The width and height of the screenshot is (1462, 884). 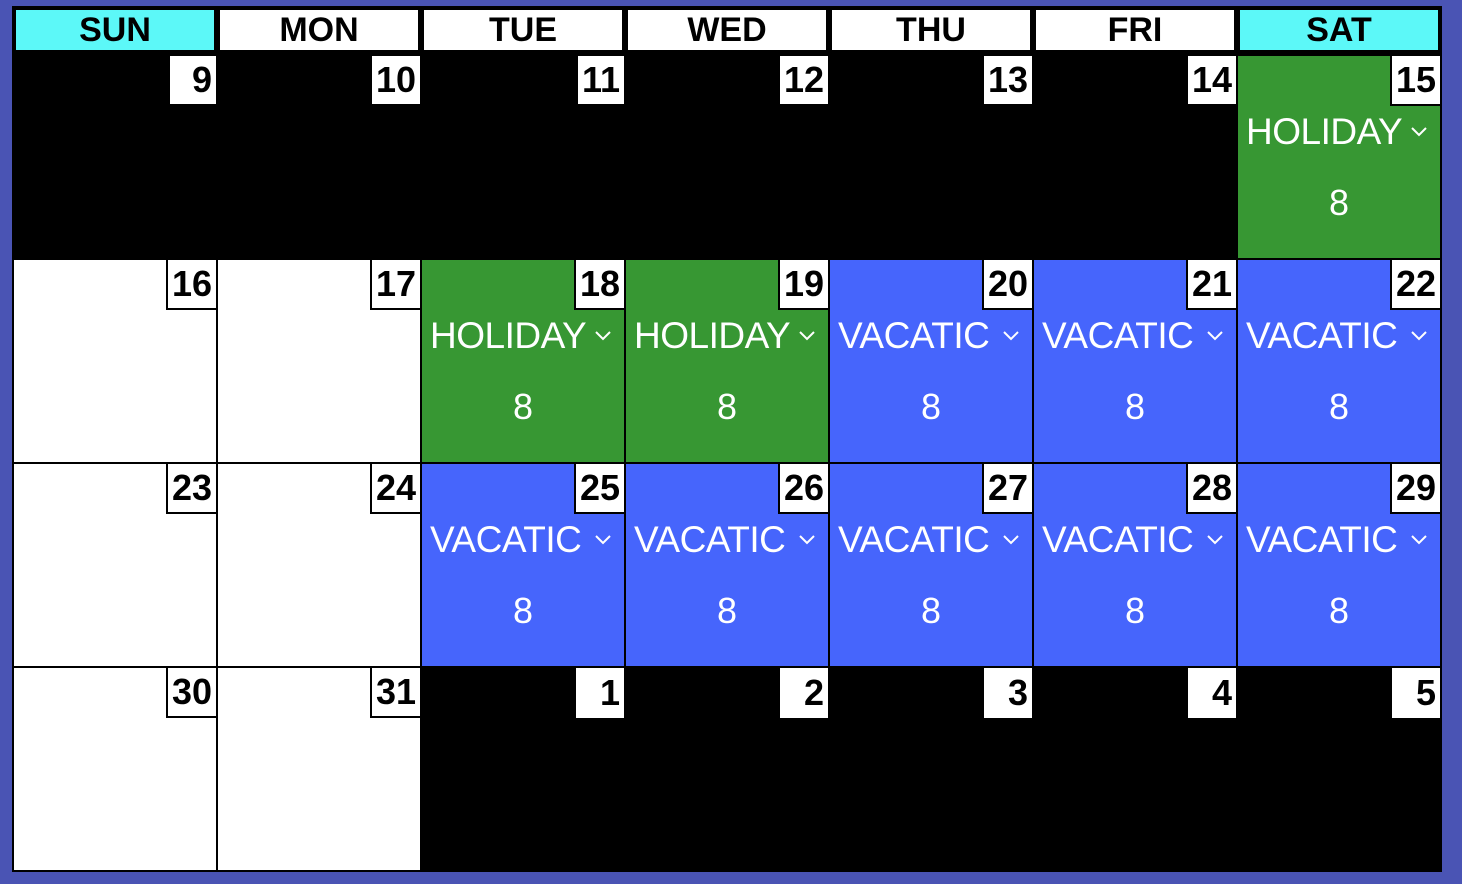 I want to click on day-number: 25, so click(x=598, y=489).